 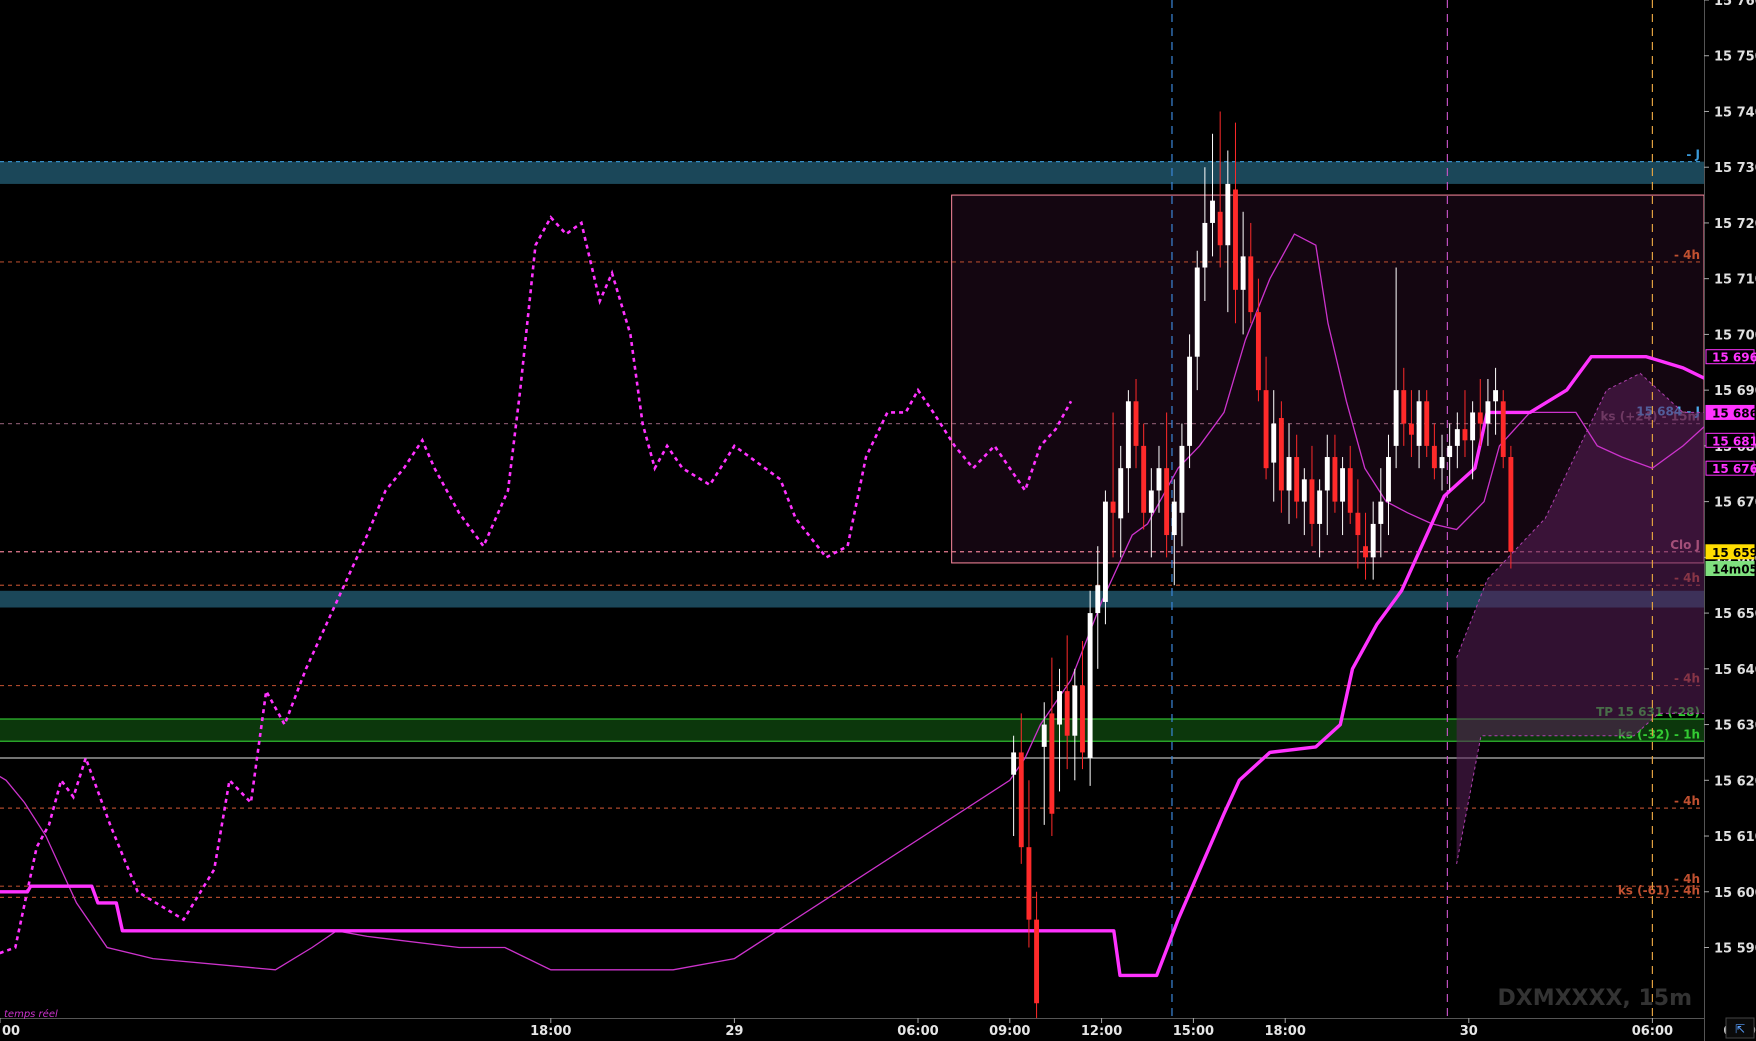 I want to click on price-tick-label: 15 610, so click(x=1735, y=837).